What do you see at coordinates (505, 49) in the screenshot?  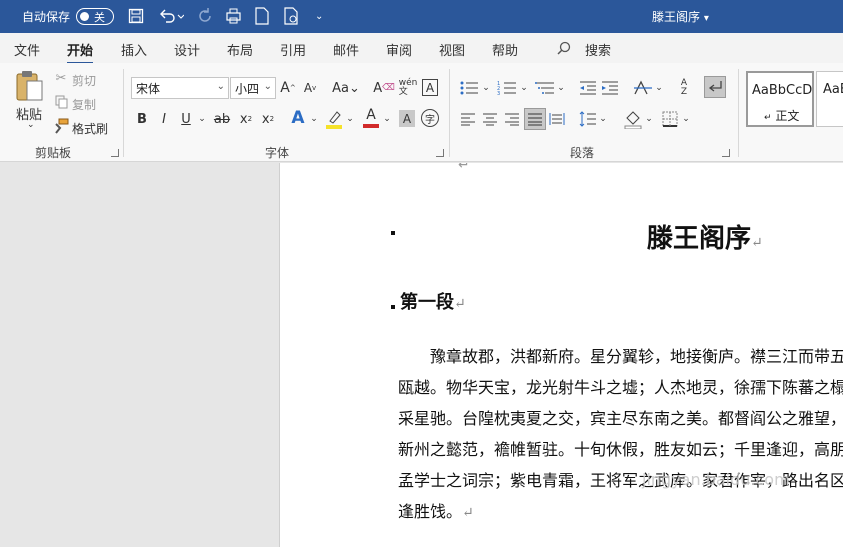 I see `tab-help: 帮助` at bounding box center [505, 49].